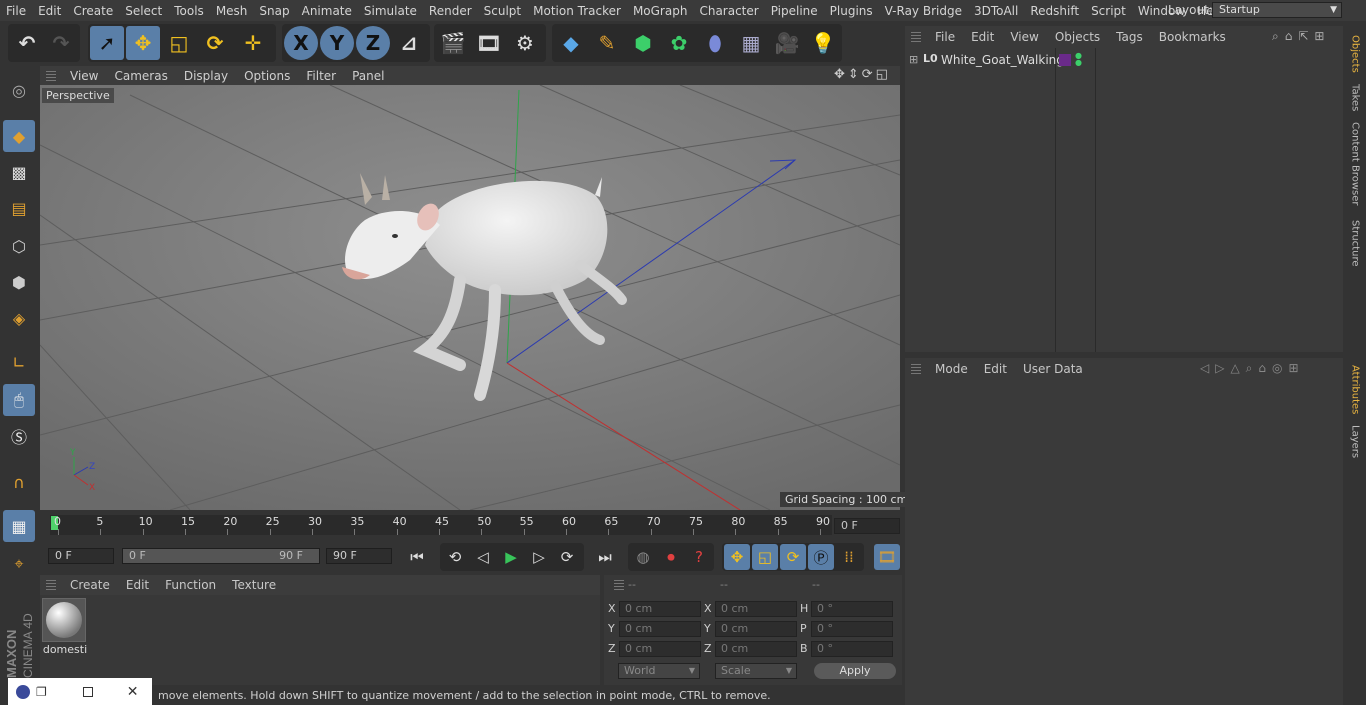 Image resolution: width=1366 pixels, height=705 pixels. Describe the element at coordinates (470, 527) in the screenshot. I see `timeline-ruler: 0 5 10 15 20 25 30 35 40 45 50 55 60 65 70 75 80 85 90` at that location.